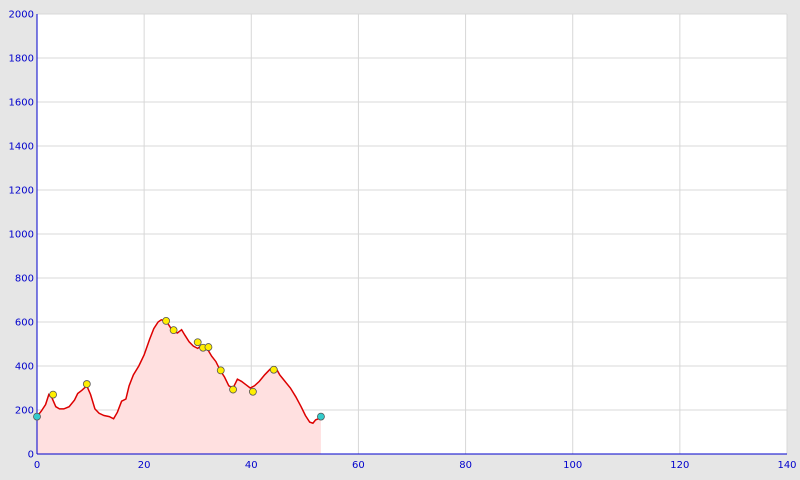  Describe the element at coordinates (144, 465) in the screenshot. I see `x-tick-label: 20` at that location.